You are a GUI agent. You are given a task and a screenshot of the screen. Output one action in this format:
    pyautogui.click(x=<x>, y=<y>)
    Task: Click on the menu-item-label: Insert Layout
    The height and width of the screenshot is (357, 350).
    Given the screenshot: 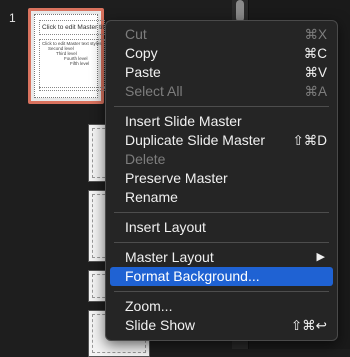 What is the action you would take?
    pyautogui.click(x=165, y=227)
    